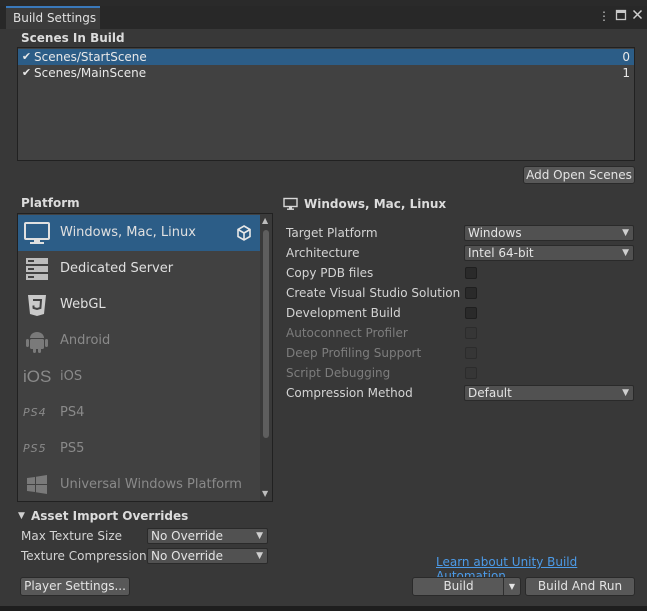 The image size is (647, 611). I want to click on foldout-expanded-icon: ▼, so click(21, 516).